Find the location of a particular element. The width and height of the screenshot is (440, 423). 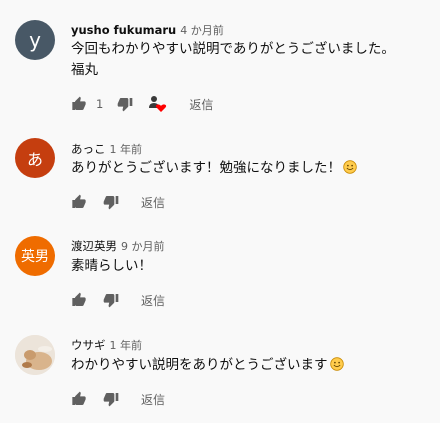

author-name: yusho fukumaru is located at coordinates (123, 30).